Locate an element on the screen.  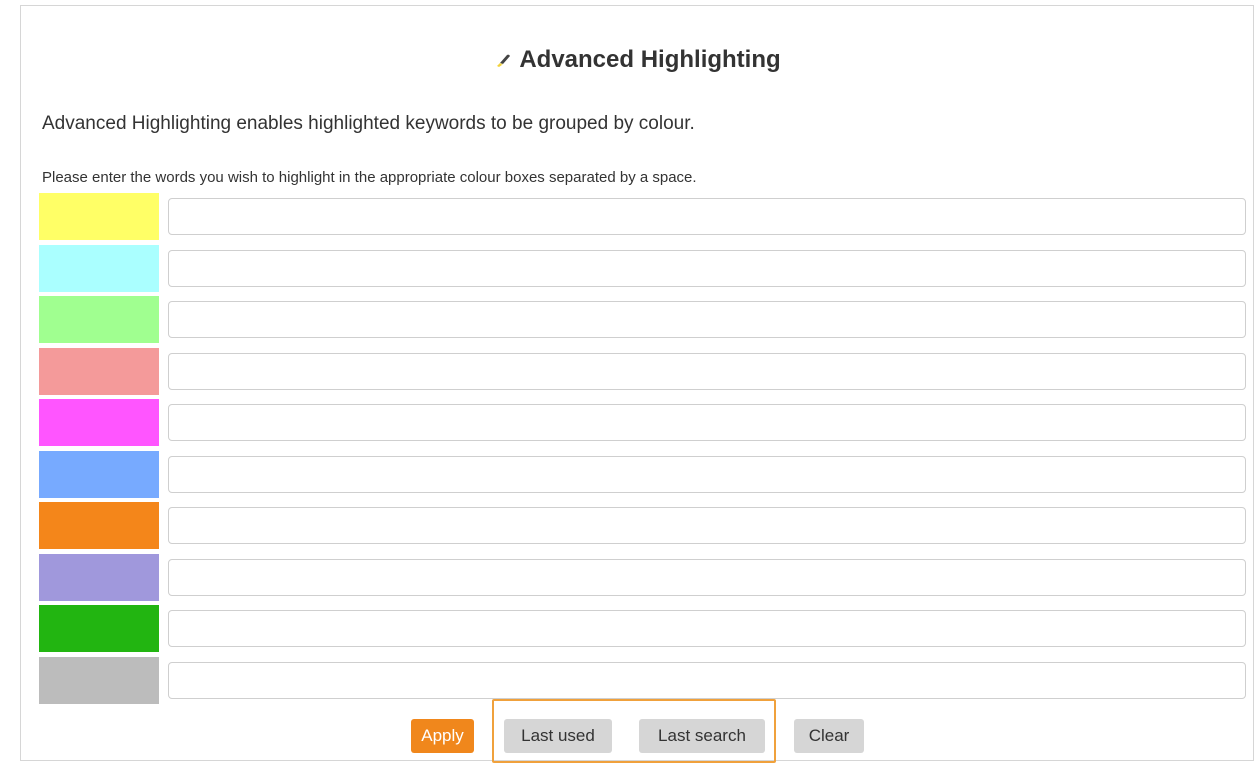
keyword-input-magenta is located at coordinates (707, 422).